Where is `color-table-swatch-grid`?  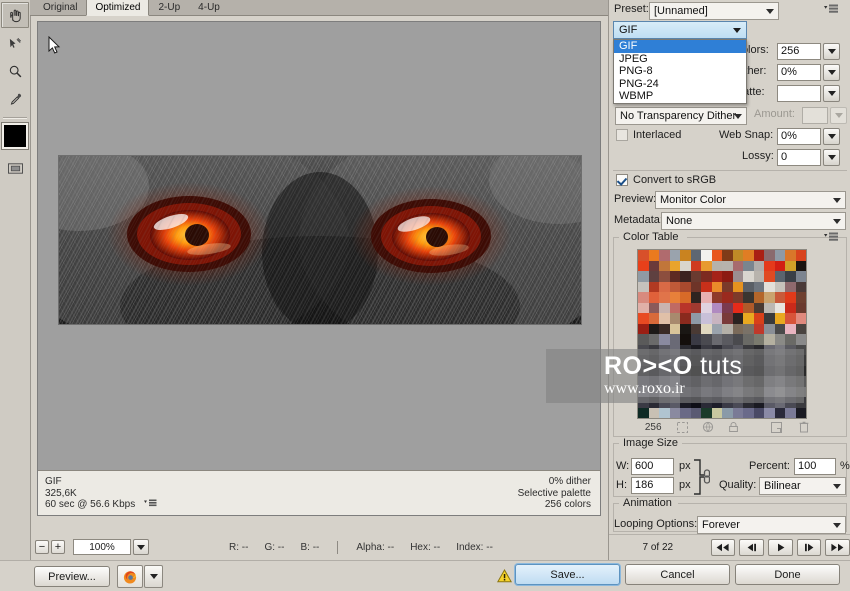 color-table-swatch-grid is located at coordinates (722, 334).